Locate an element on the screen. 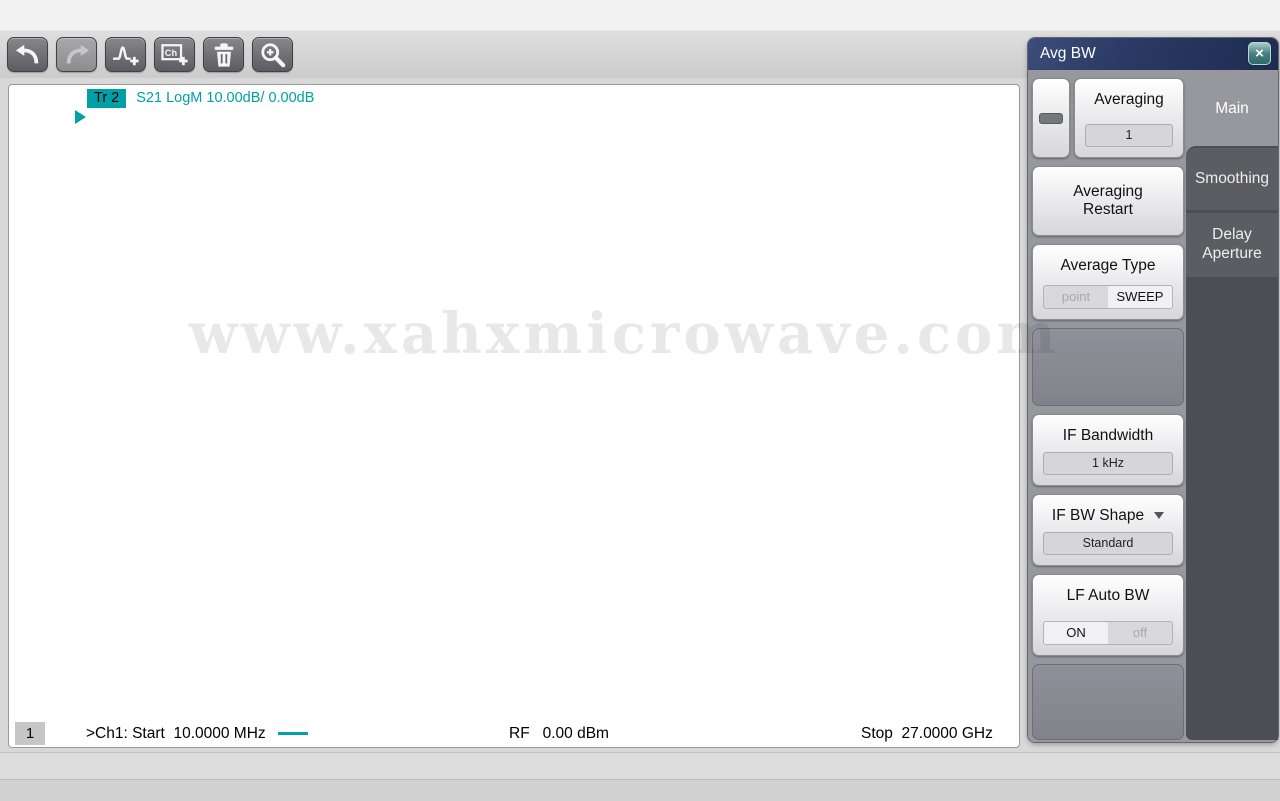  tab-delay-aperture: Delay Aperture is located at coordinates (1232, 245).